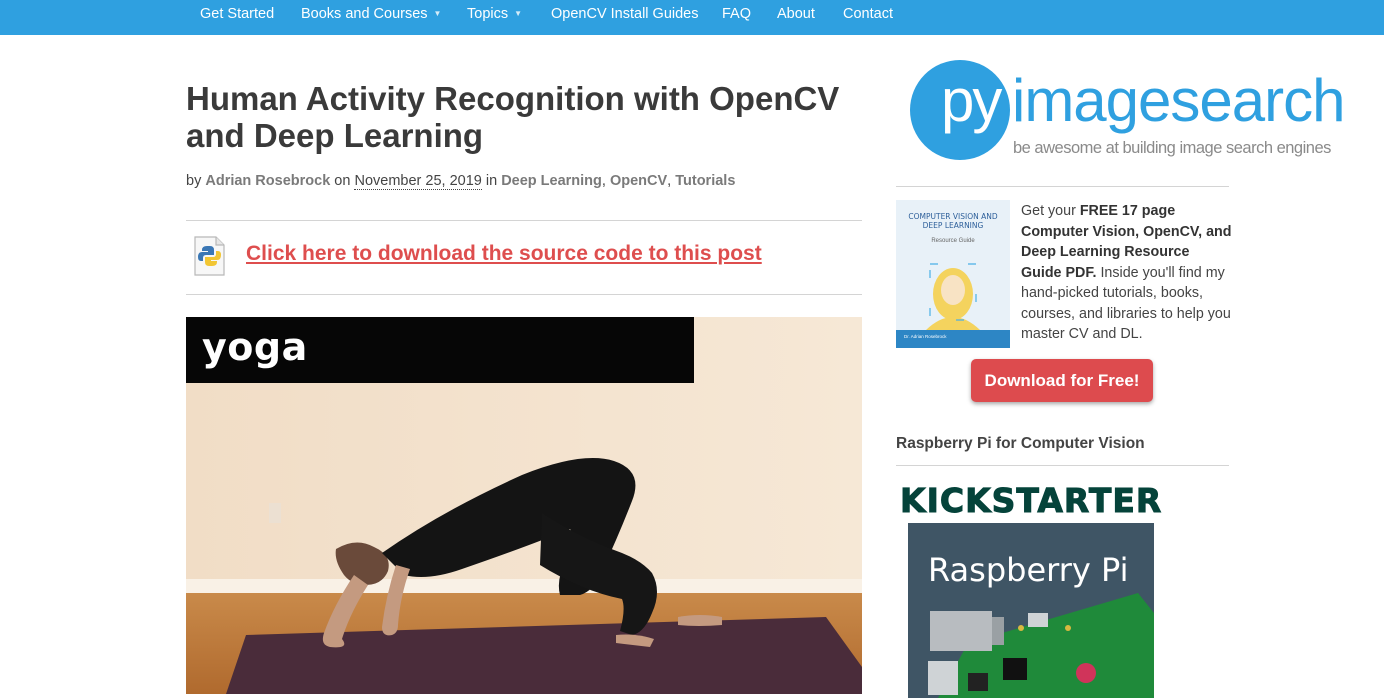 This screenshot has width=1384, height=698. Describe the element at coordinates (796, 14) in the screenshot. I see `nav-about: About` at that location.